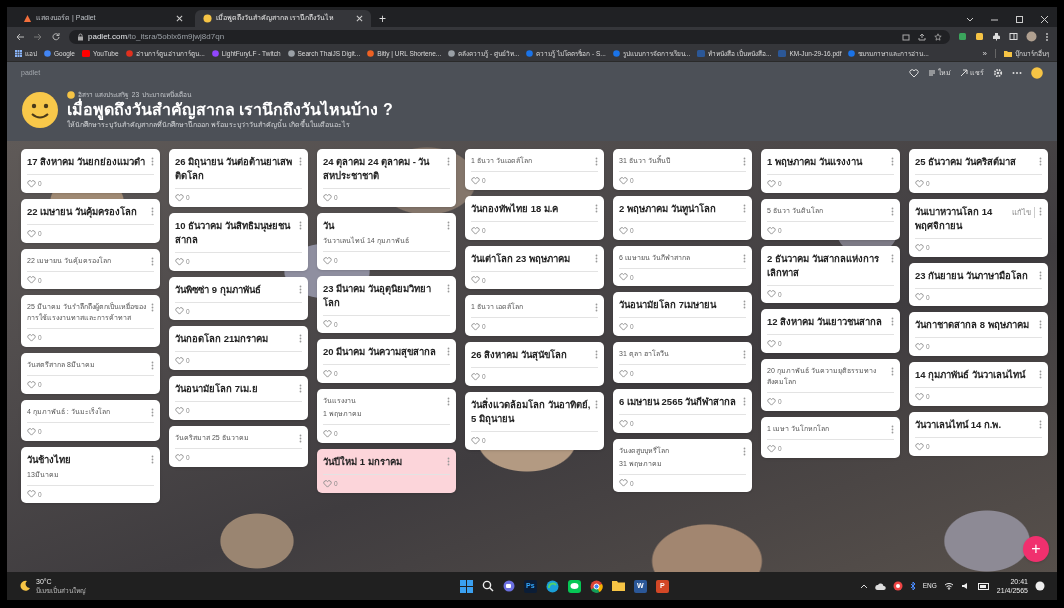 This screenshot has width=1064, height=608. What do you see at coordinates (217, 389) in the screenshot?
I see `post-title: วันอนามัยโลก 7เม.ย` at bounding box center [217, 389].